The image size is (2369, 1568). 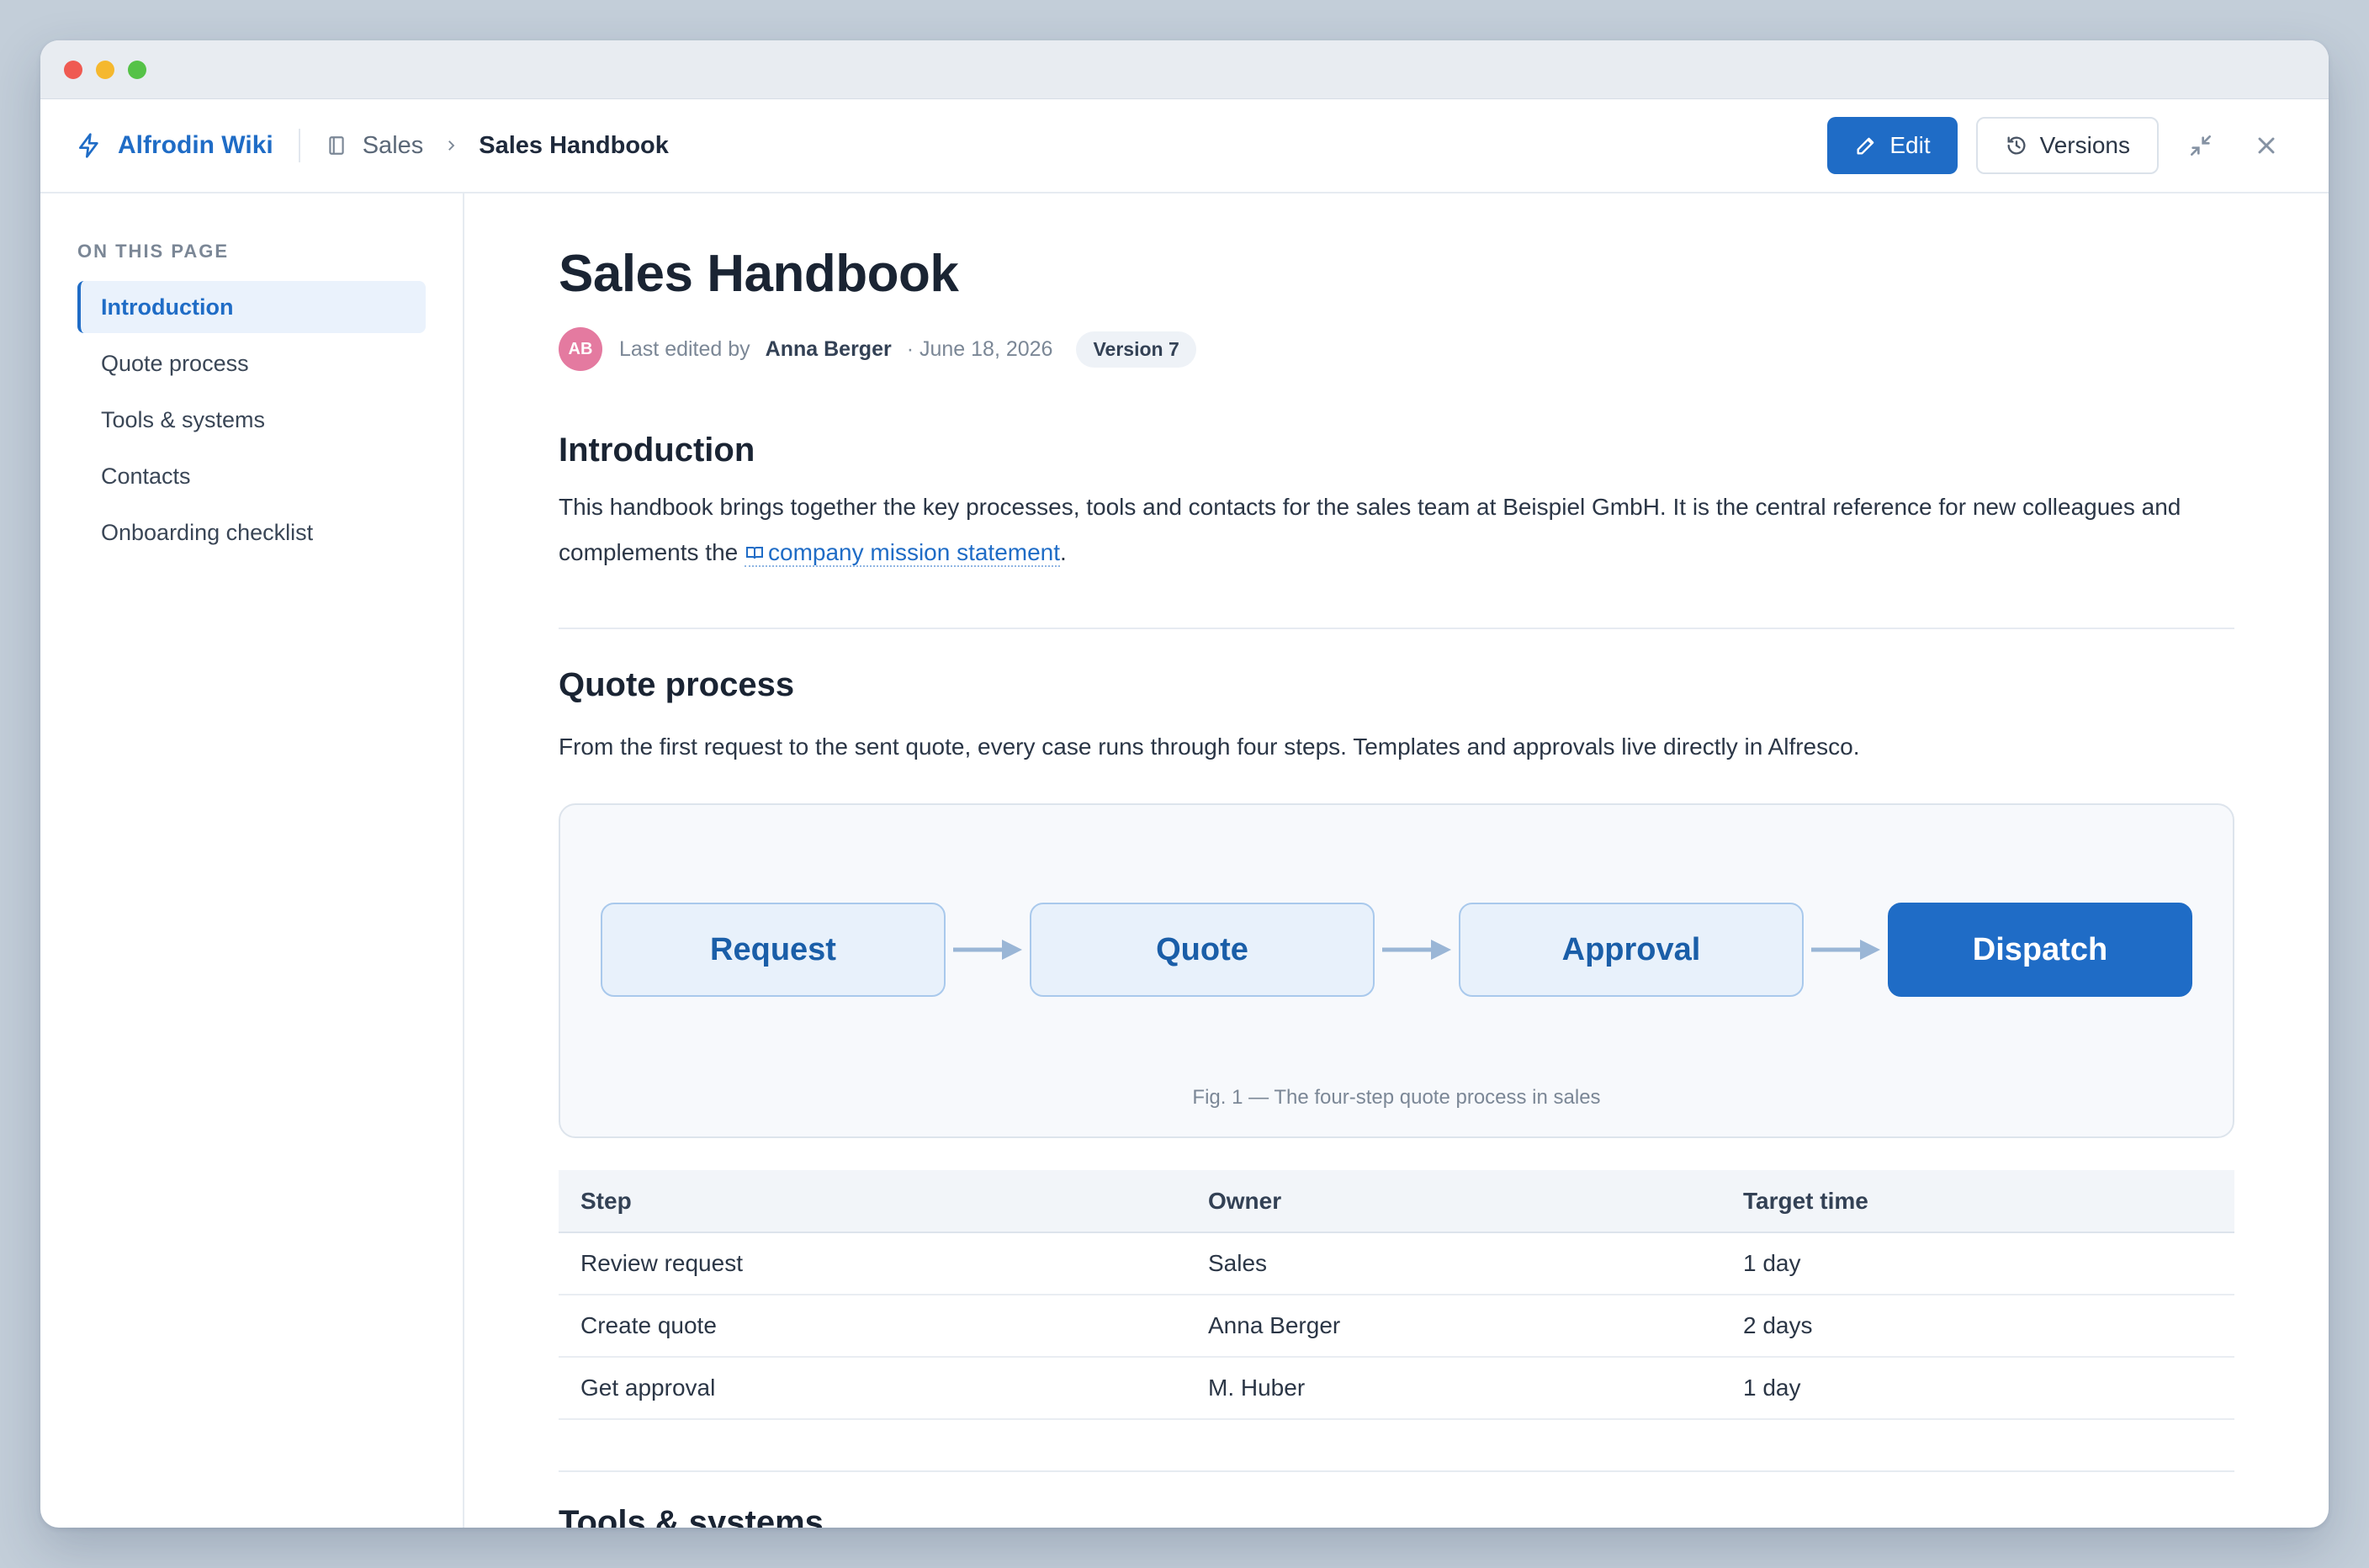 I want to click on header-actions: Edit Versions, so click(x=2059, y=145).